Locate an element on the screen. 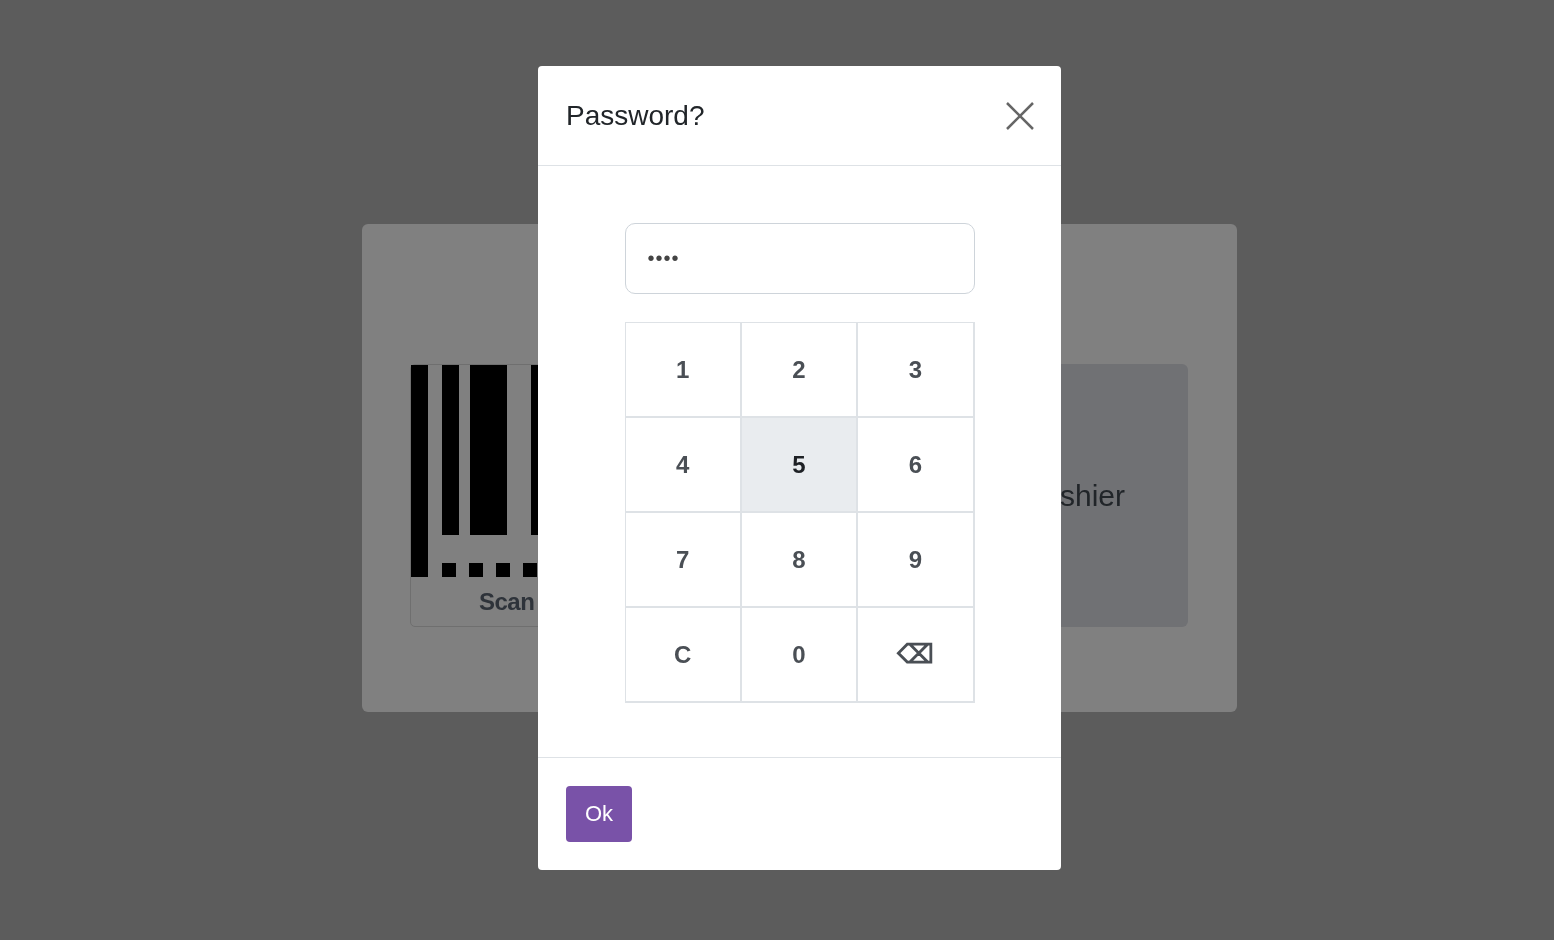  ok-button: Ok is located at coordinates (599, 814).